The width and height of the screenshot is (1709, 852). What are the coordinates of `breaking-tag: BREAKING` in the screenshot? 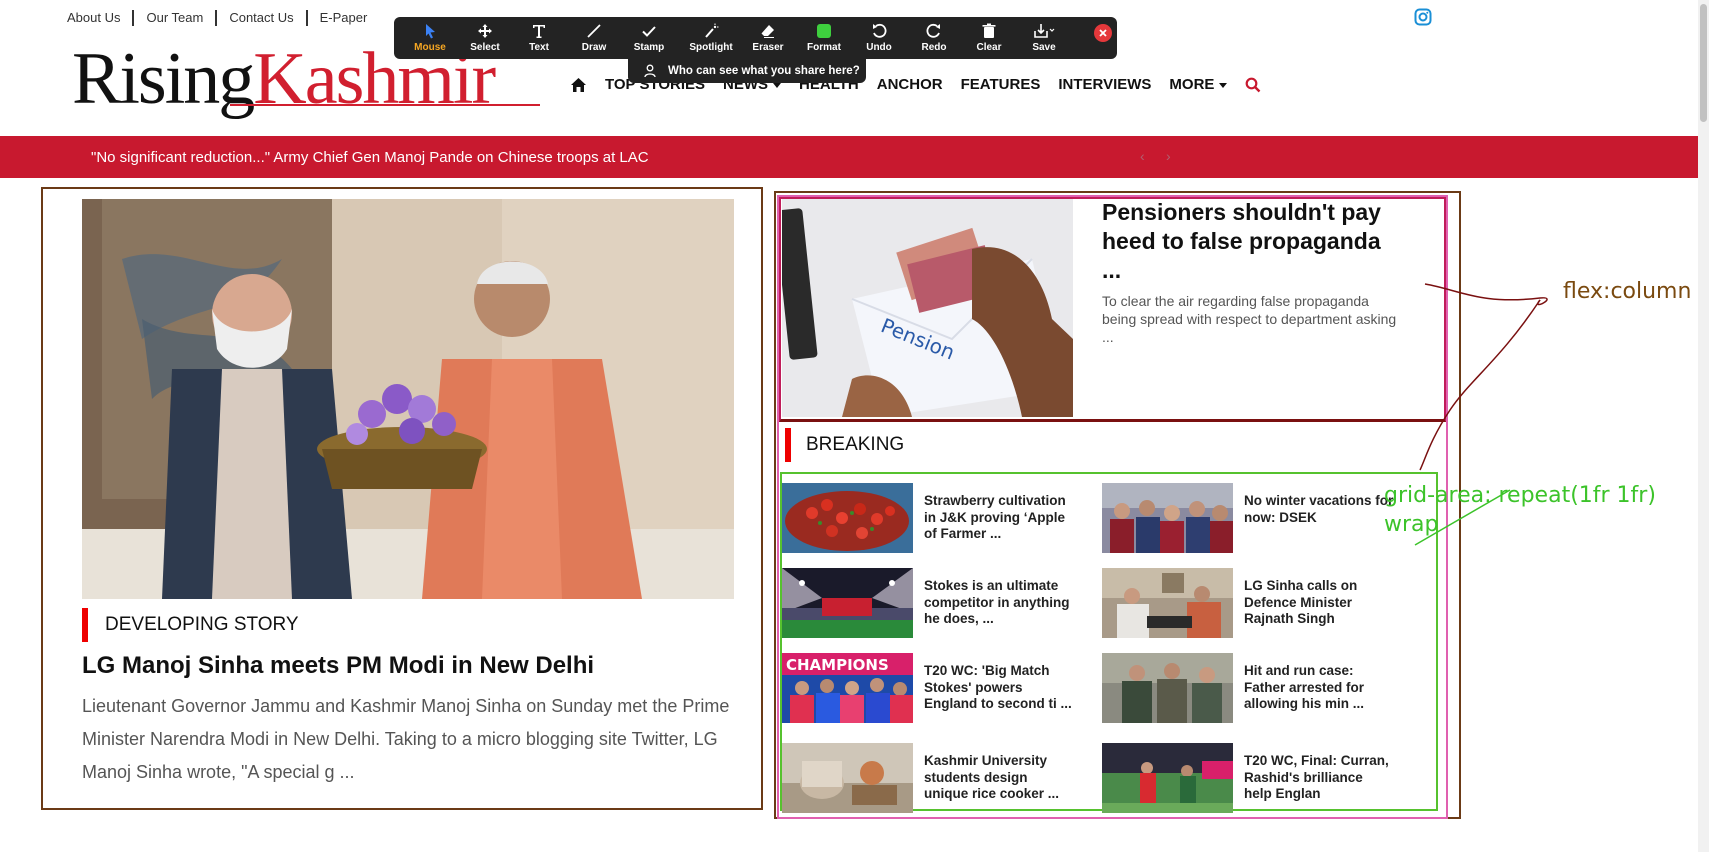 It's located at (844, 445).